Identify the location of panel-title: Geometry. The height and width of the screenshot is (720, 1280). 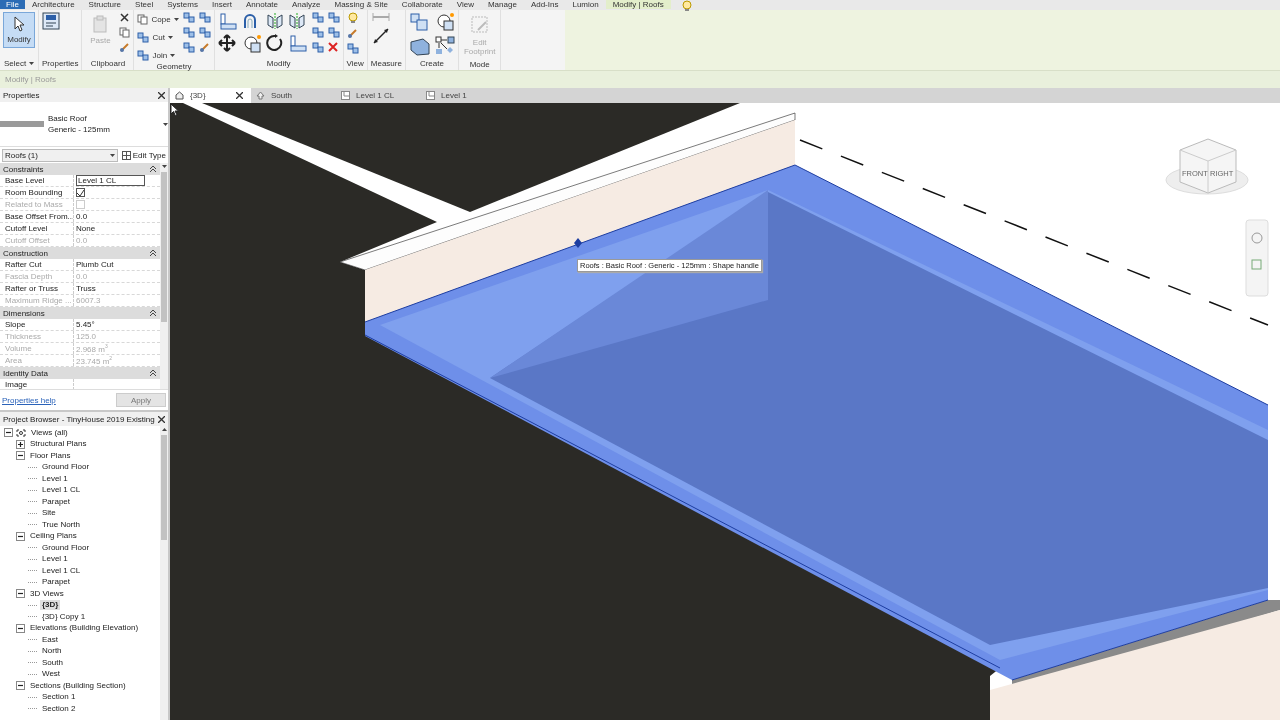
(174, 66).